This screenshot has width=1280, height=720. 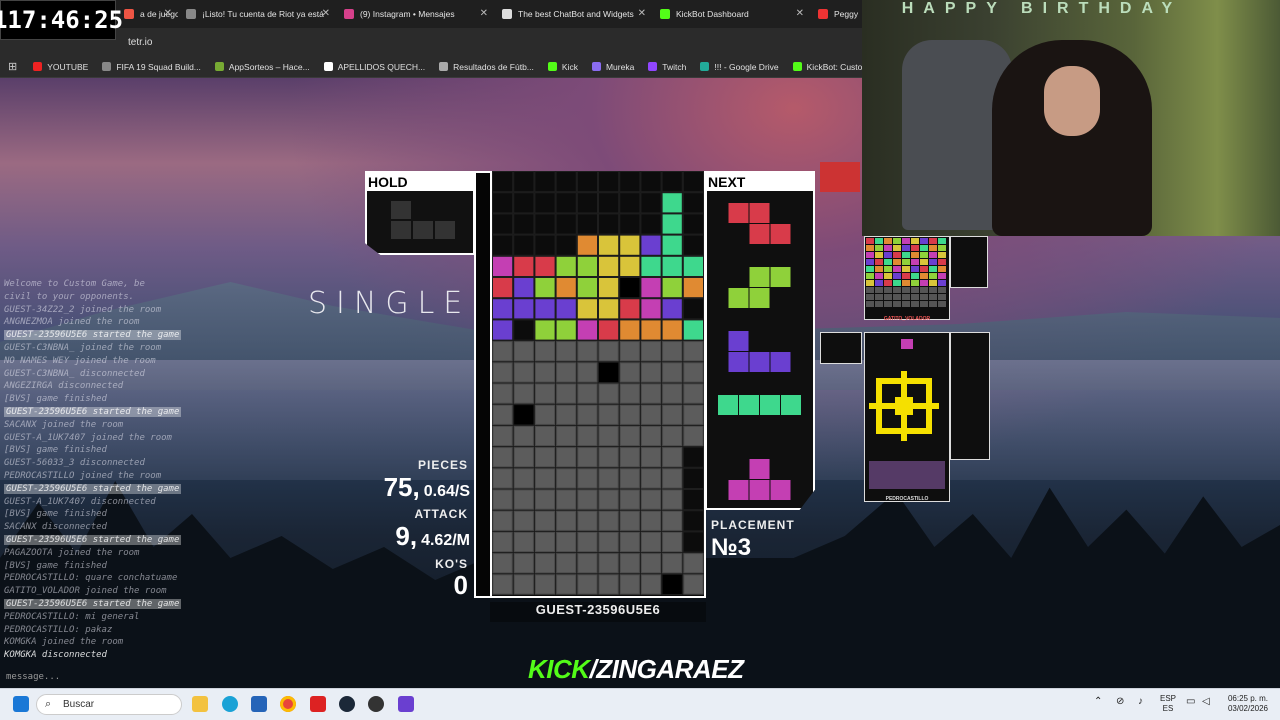 What do you see at coordinates (200, 704) in the screenshot?
I see `file-explorer-icon` at bounding box center [200, 704].